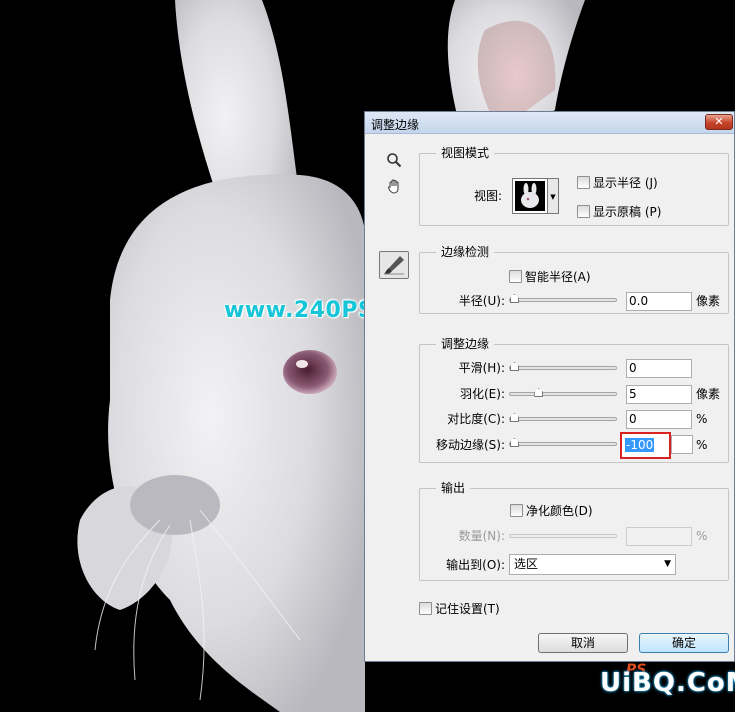 The image size is (735, 712). I want to click on rabbit-thumbnail-icon, so click(530, 195).